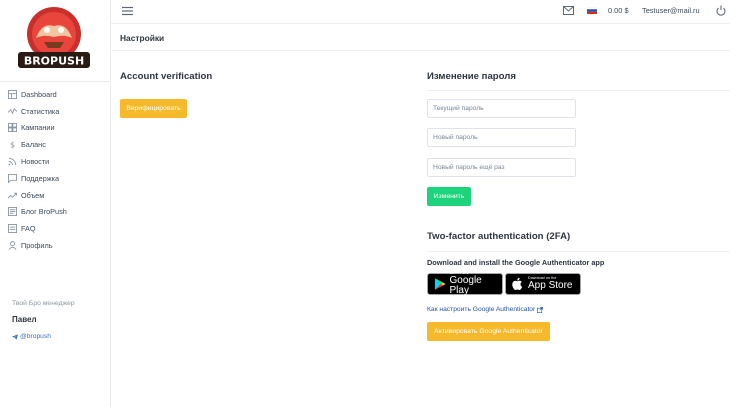  What do you see at coordinates (499, 236) in the screenshot?
I see `twofa-title: Two-factor authentication (2FA)` at bounding box center [499, 236].